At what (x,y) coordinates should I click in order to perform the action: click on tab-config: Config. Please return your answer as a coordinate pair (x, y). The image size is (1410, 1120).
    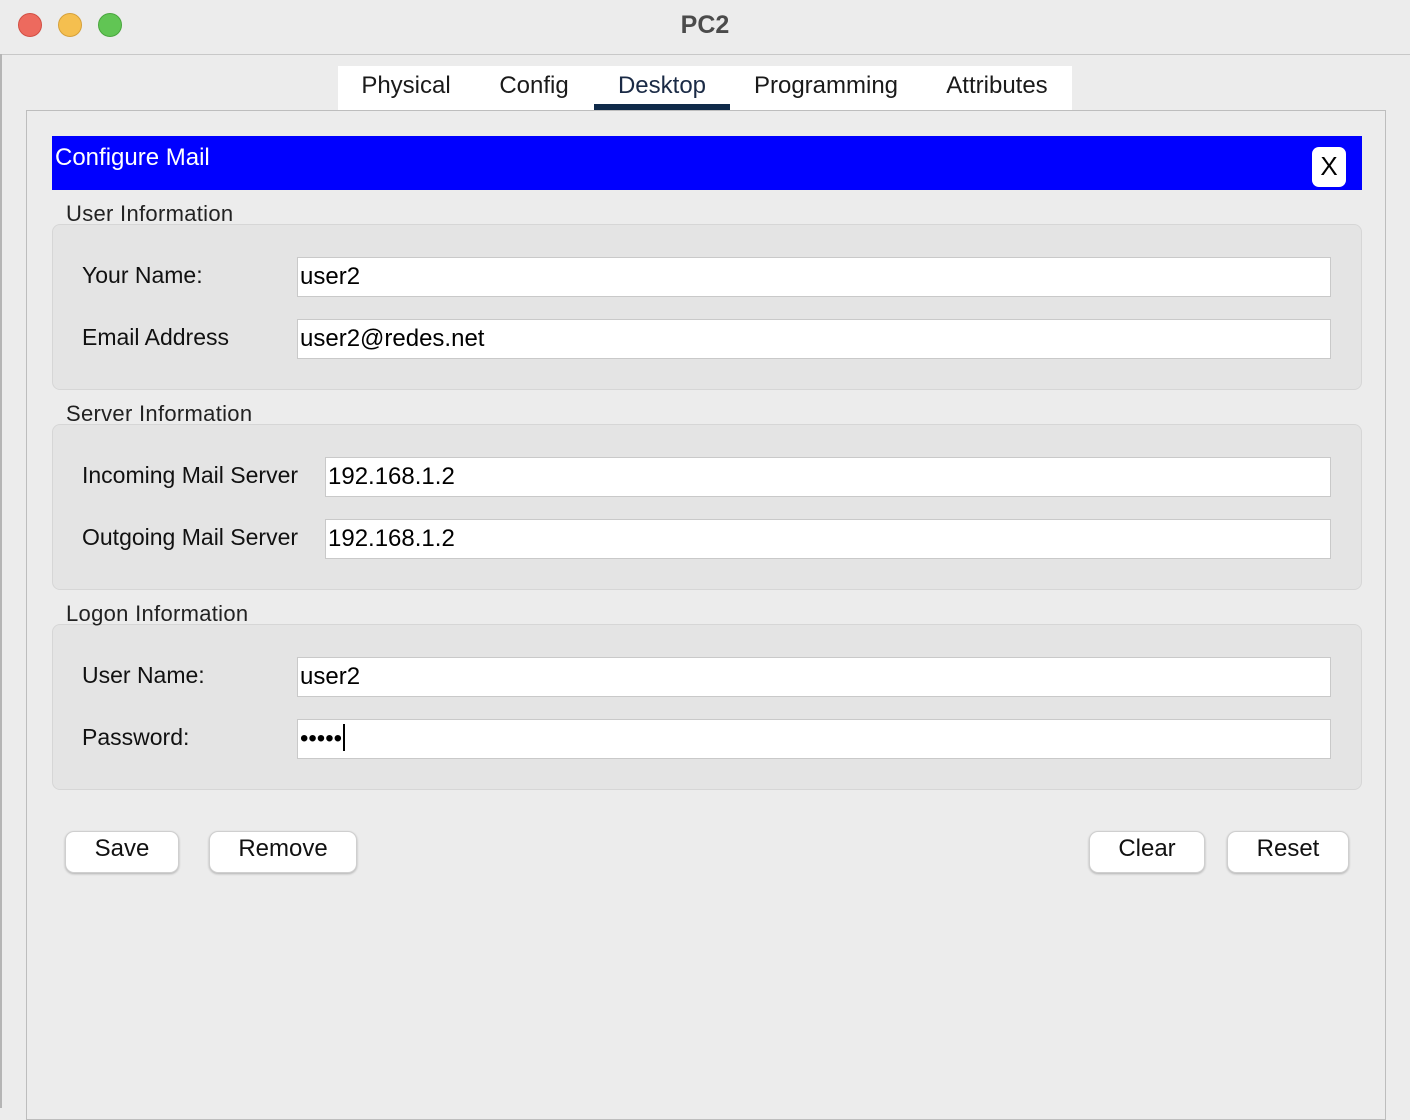
    Looking at the image, I should click on (534, 88).